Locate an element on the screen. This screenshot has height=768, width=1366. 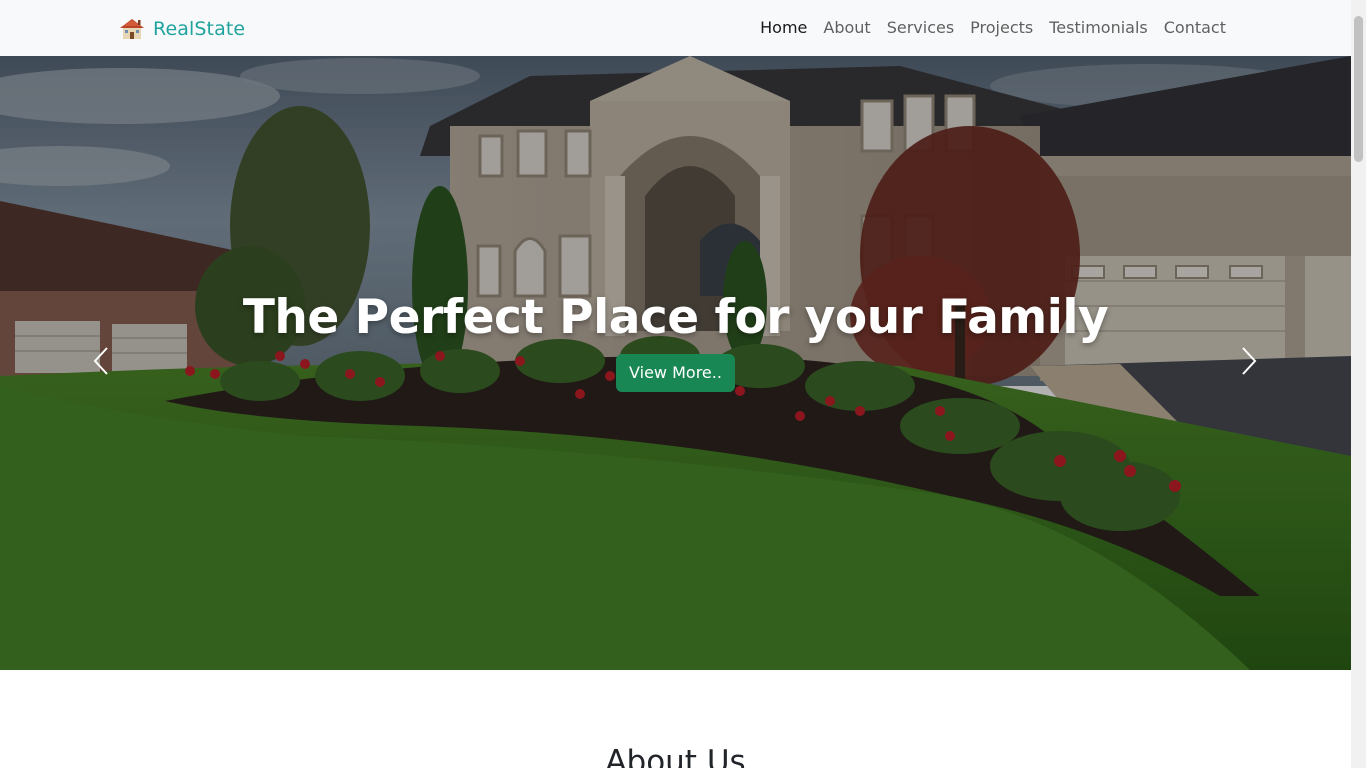
chevron-left-icon is located at coordinates (101, 363).